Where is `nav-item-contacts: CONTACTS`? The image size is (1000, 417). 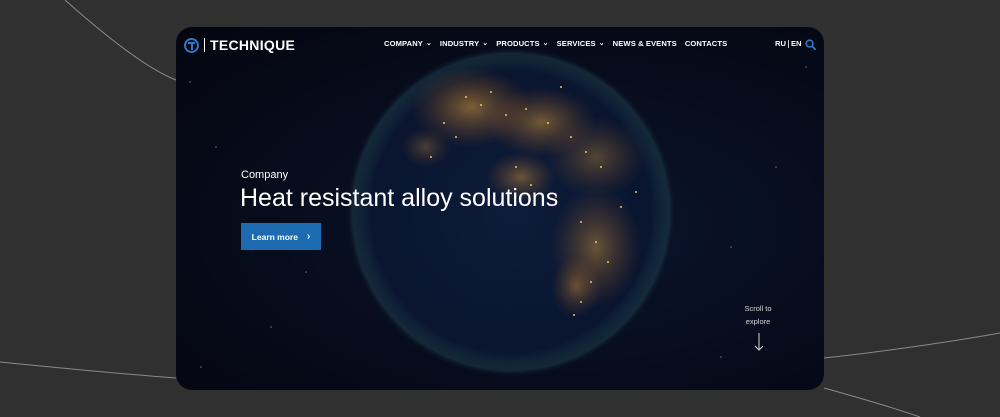
nav-item-contacts: CONTACTS is located at coordinates (706, 43).